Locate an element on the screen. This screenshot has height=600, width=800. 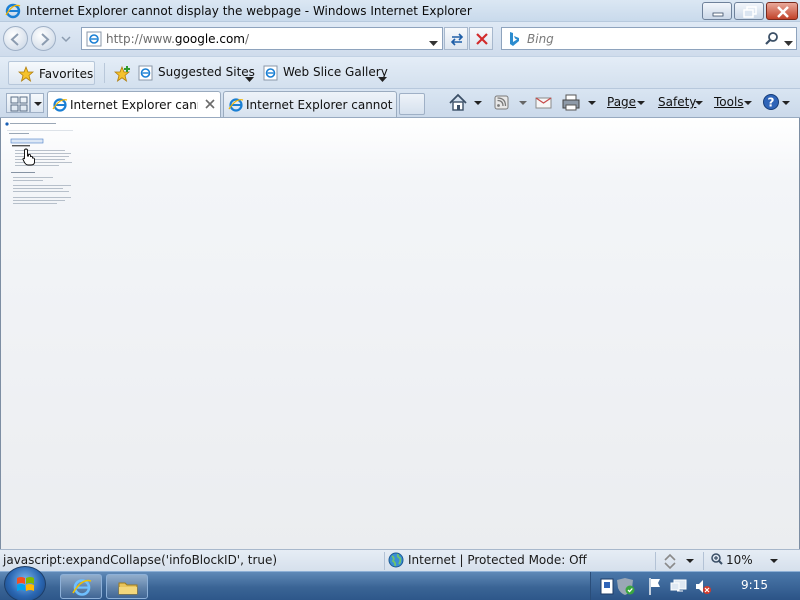
zoom-icon is located at coordinates (717, 559).